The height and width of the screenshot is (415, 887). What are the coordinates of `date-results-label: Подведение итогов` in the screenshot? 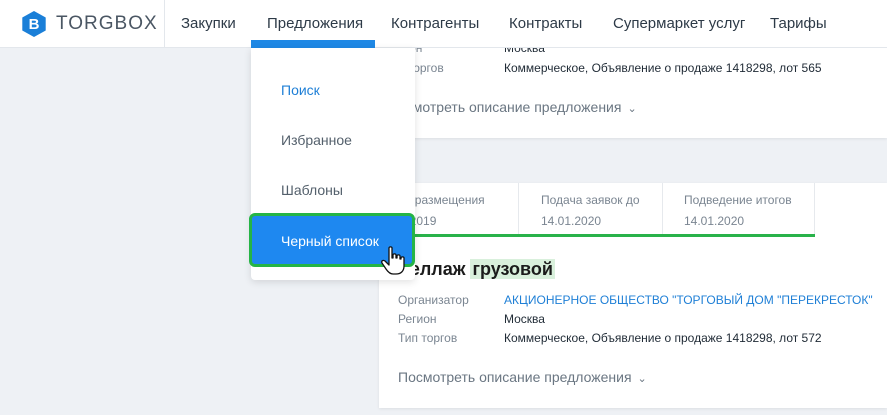 It's located at (738, 200).